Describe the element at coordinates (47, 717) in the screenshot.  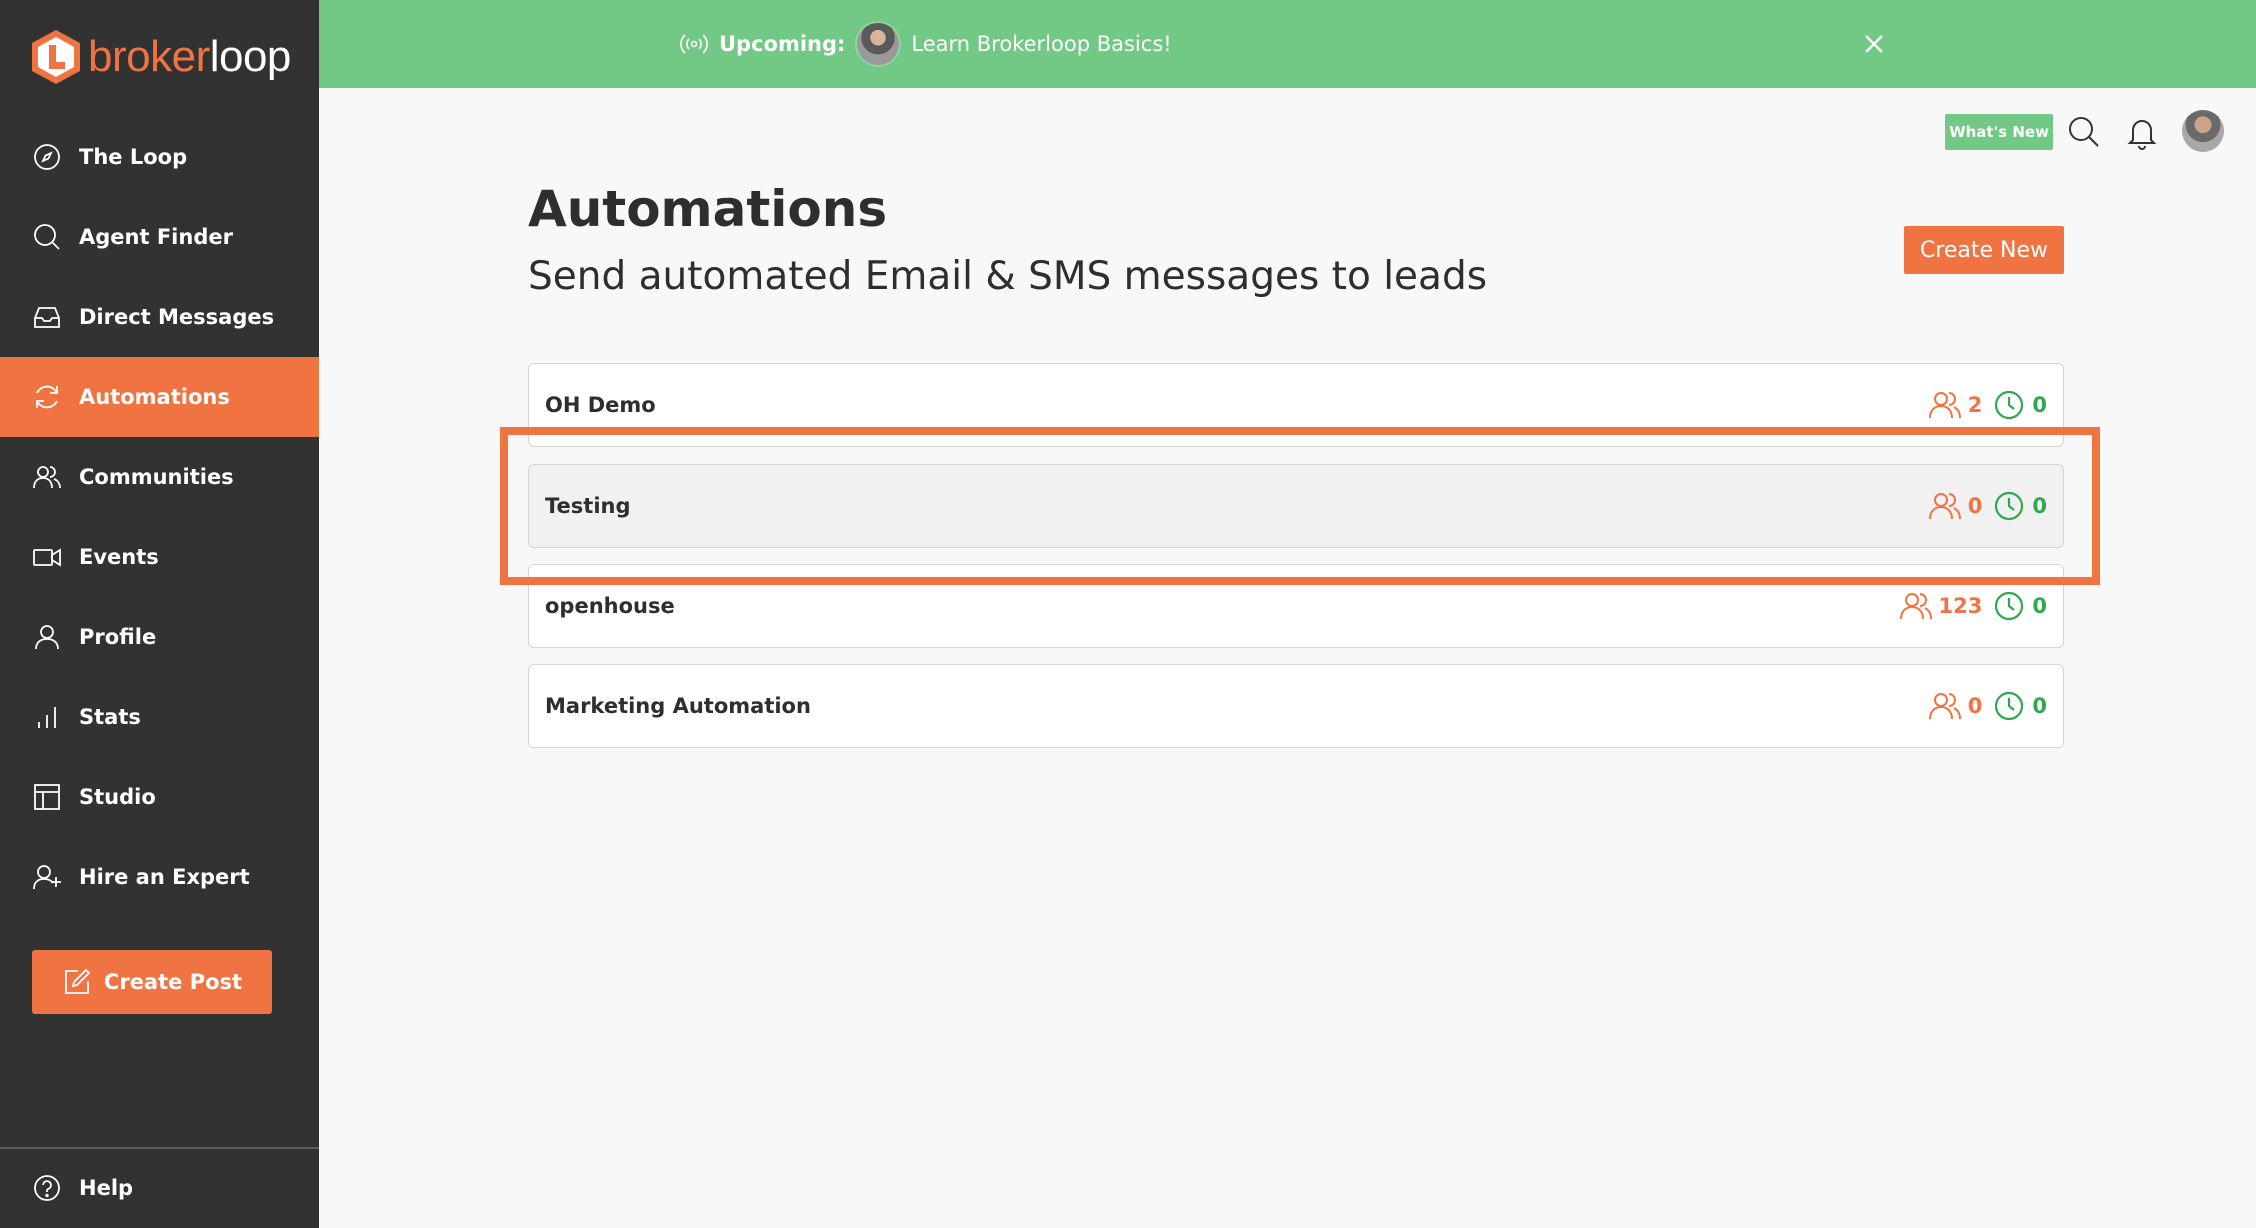
I see `bar-chart-icon` at that location.